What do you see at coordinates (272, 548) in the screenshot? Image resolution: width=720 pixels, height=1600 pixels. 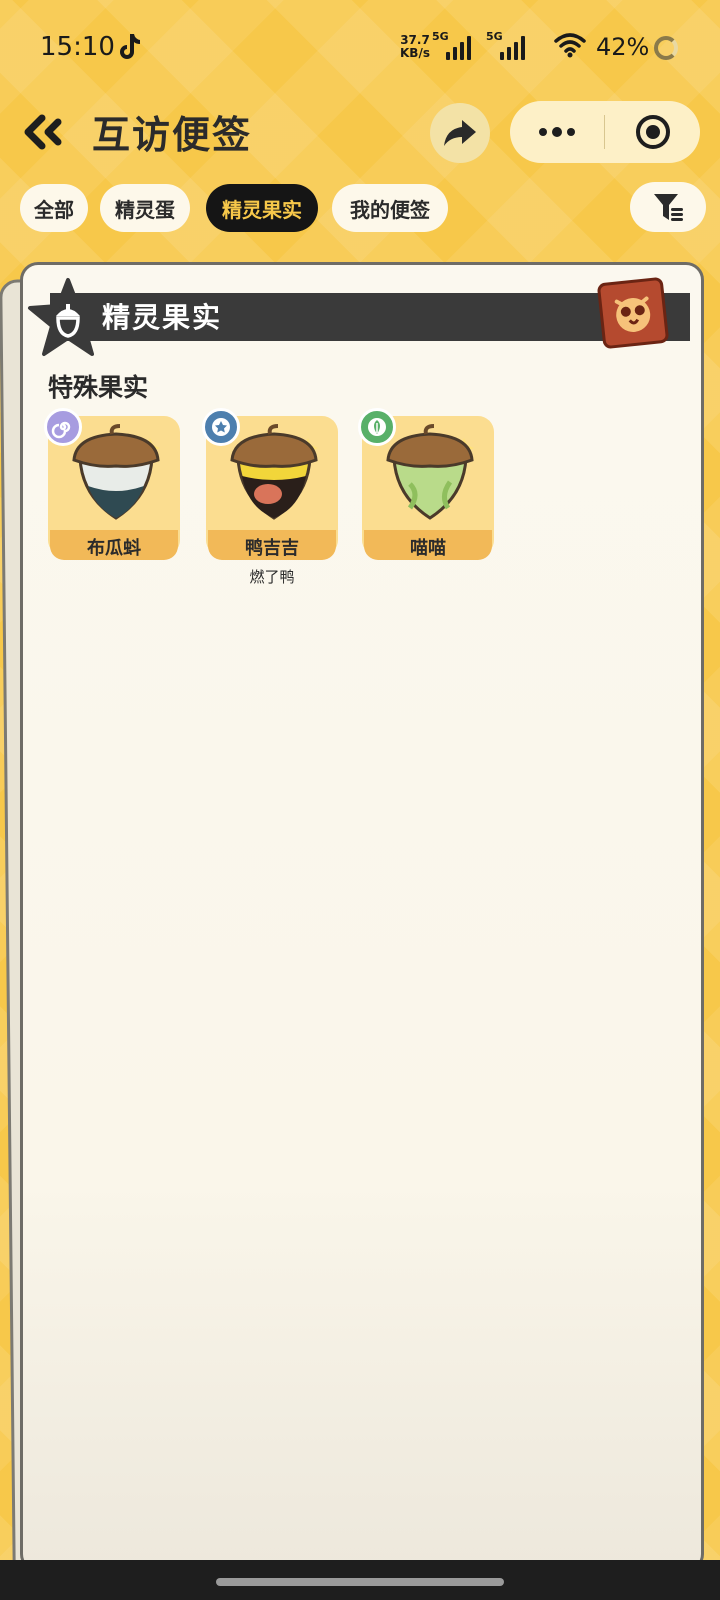 I see `fruit-name: 鸭吉吉` at bounding box center [272, 548].